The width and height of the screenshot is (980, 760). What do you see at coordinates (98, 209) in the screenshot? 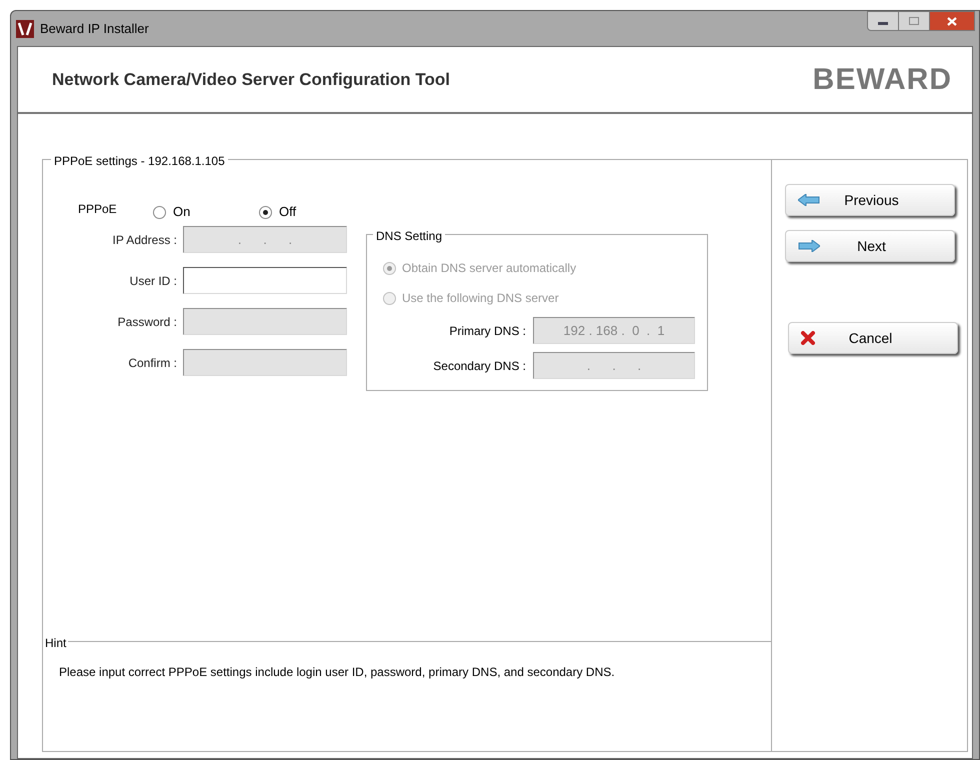
I see `pppoe-label: PPPoE` at bounding box center [98, 209].